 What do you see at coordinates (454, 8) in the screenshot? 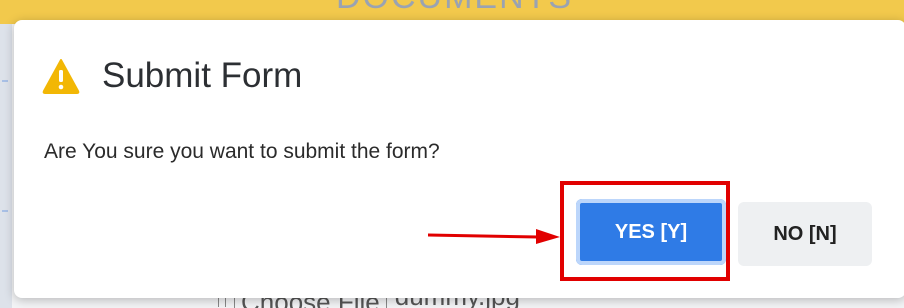
I see `page-header-title: DOCUMENTS` at bounding box center [454, 8].